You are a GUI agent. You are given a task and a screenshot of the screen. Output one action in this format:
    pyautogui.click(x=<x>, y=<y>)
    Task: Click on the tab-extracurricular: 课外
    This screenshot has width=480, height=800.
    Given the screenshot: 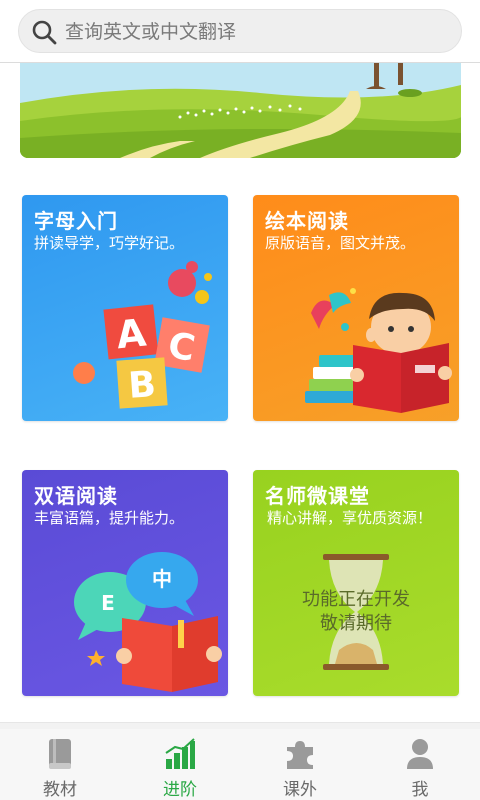 What is the action you would take?
    pyautogui.click(x=300, y=764)
    